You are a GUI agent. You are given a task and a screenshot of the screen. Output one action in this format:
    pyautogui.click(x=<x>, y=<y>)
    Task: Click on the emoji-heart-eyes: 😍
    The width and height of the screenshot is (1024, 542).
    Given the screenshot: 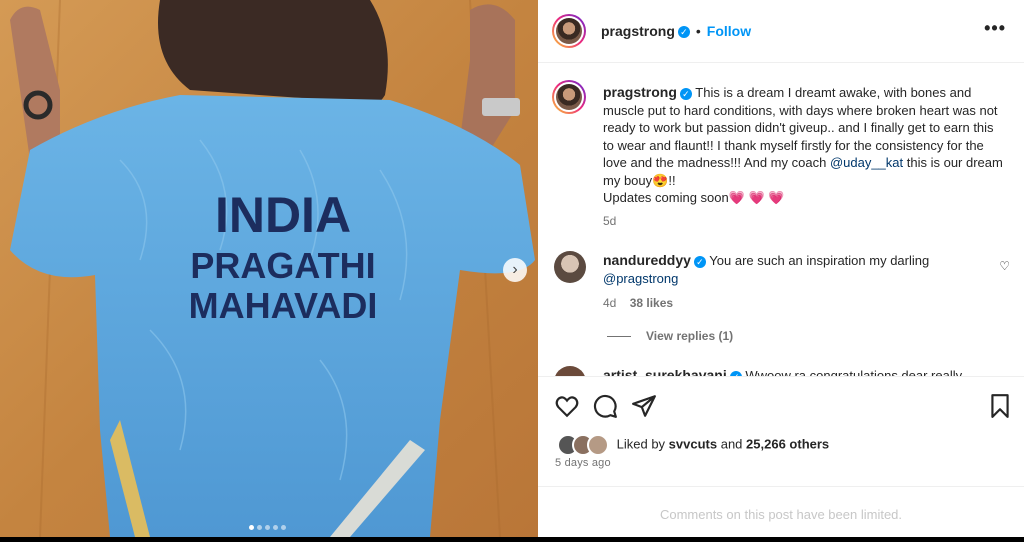 What is the action you would take?
    pyautogui.click(x=660, y=180)
    